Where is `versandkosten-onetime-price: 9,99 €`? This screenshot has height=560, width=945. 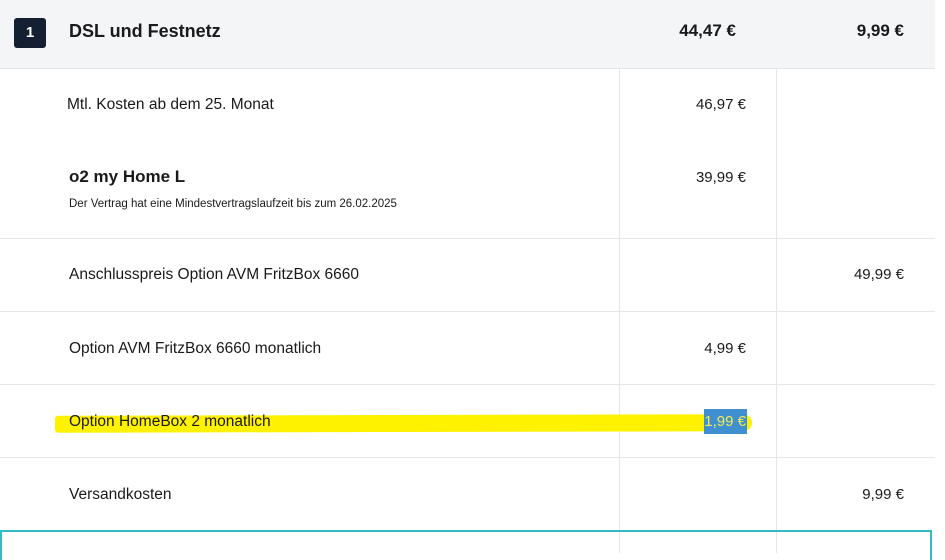
versandkosten-onetime-price: 9,99 € is located at coordinates (883, 494).